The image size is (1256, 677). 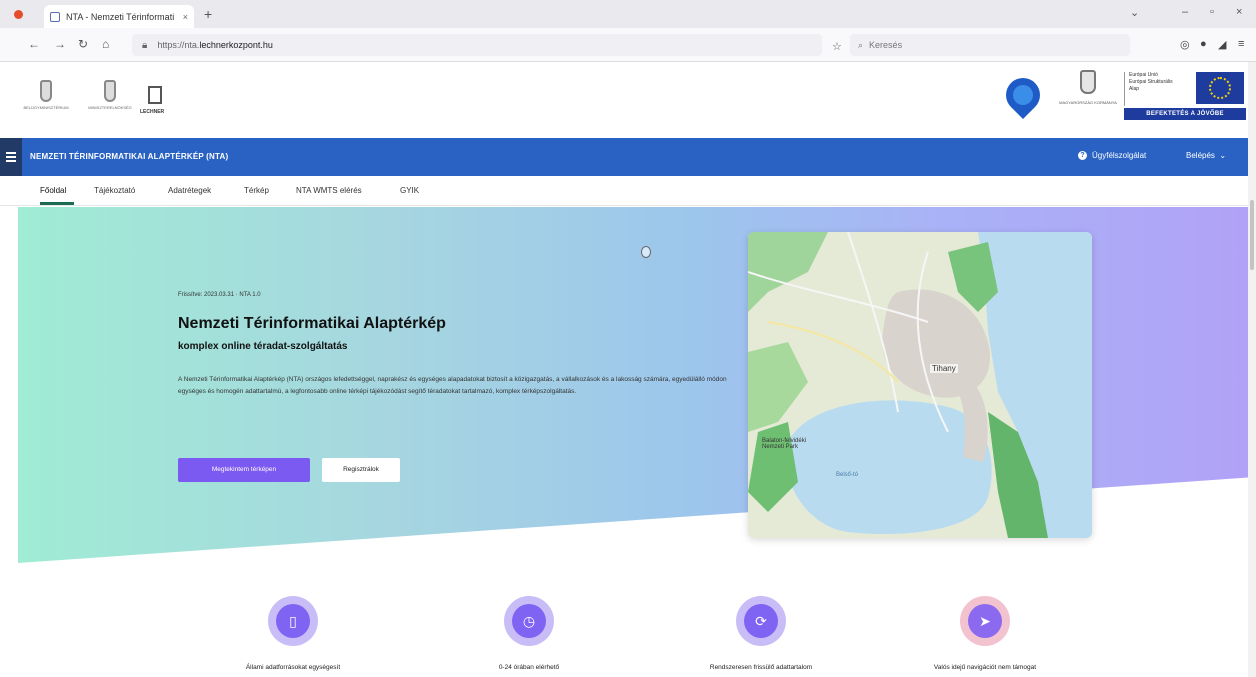 I want to click on maximize-icon: ▫, so click(x=1212, y=12).